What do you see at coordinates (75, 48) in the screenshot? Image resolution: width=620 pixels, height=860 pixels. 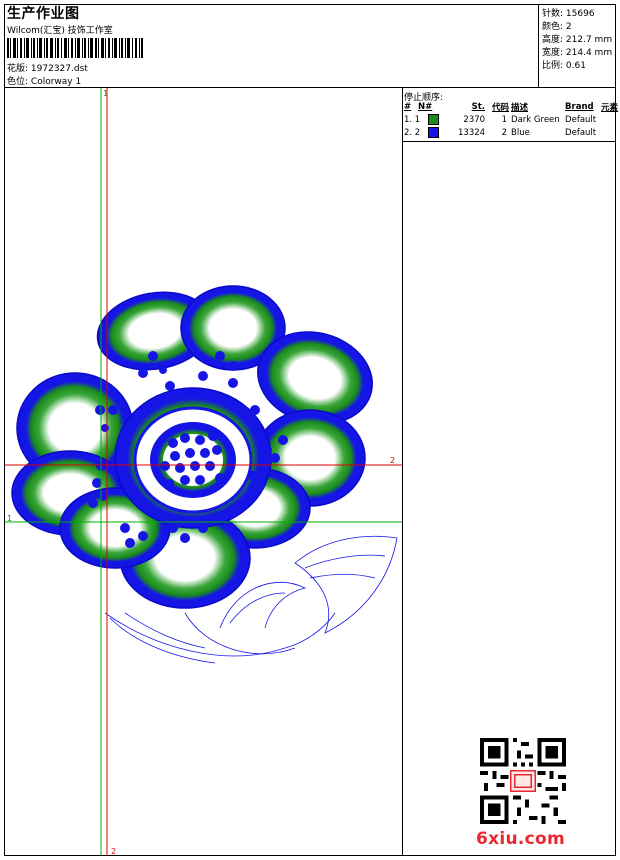 I see `barcode` at bounding box center [75, 48].